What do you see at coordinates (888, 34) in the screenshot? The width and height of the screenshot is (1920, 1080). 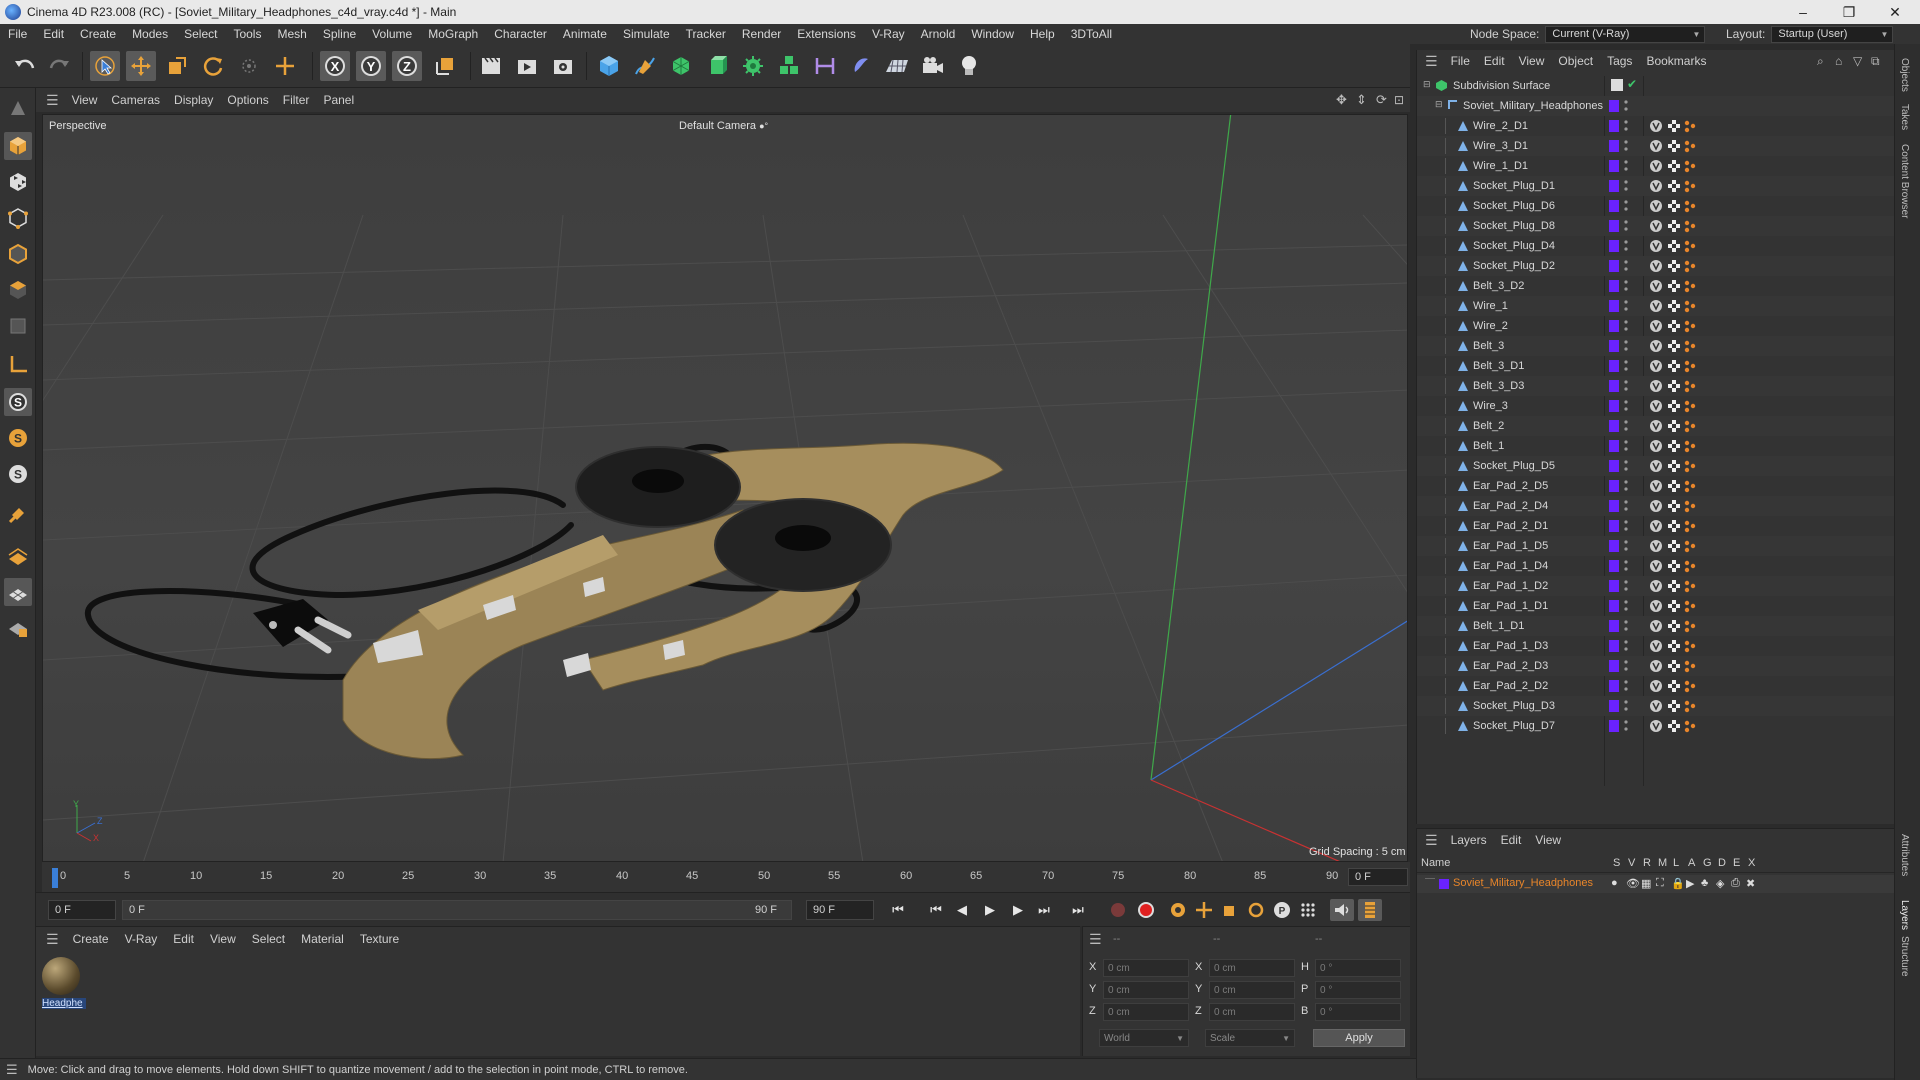 I see `menu-vray: V-Ray` at bounding box center [888, 34].